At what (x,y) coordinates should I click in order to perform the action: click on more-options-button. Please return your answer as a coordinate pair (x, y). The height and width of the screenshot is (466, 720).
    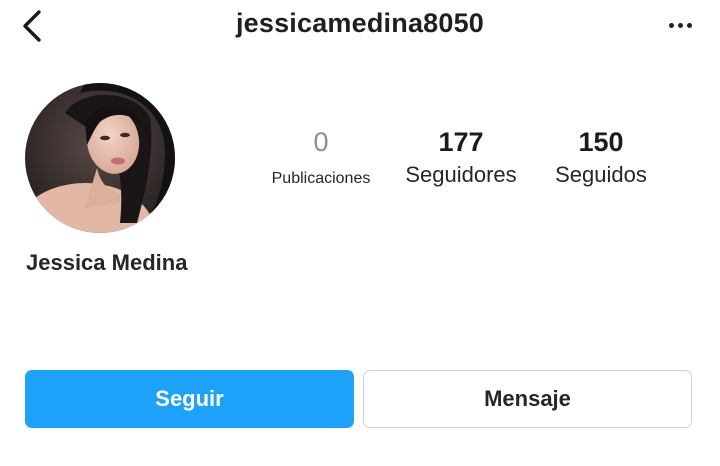
    Looking at the image, I should click on (680, 25).